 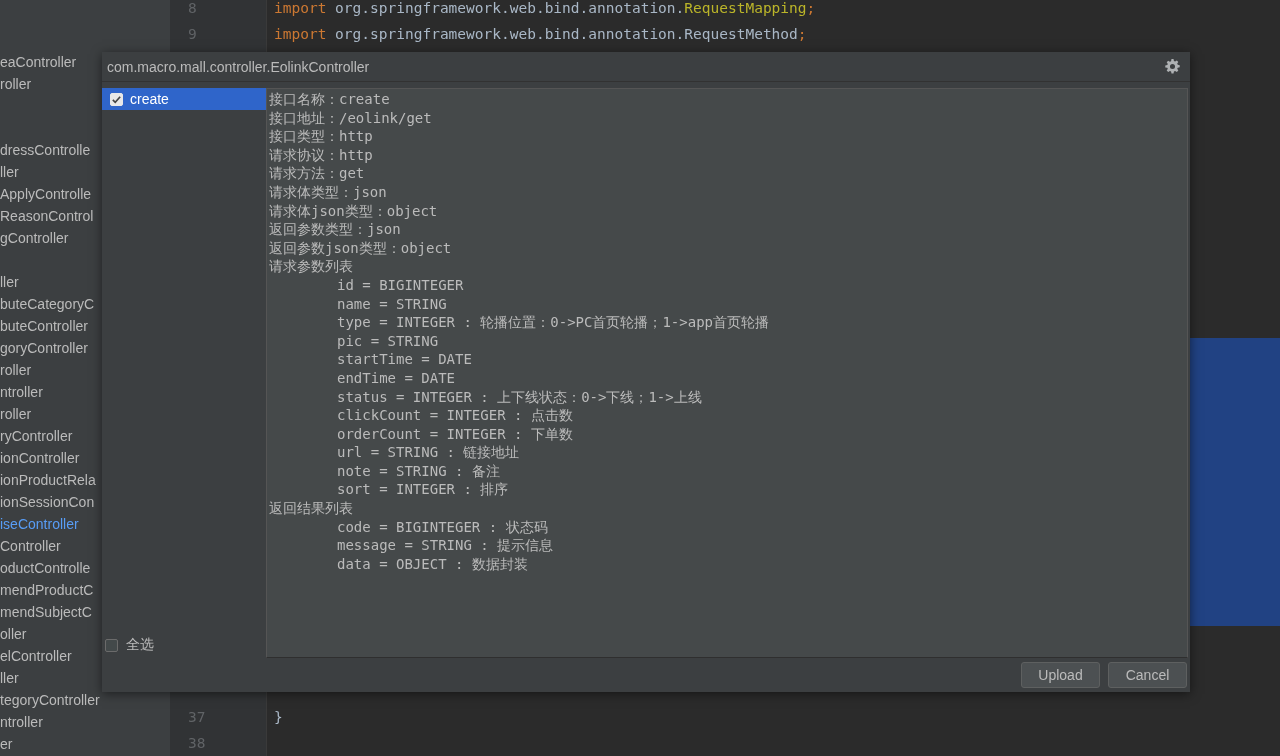 What do you see at coordinates (1060, 675) in the screenshot?
I see `dialog-button: Upload` at bounding box center [1060, 675].